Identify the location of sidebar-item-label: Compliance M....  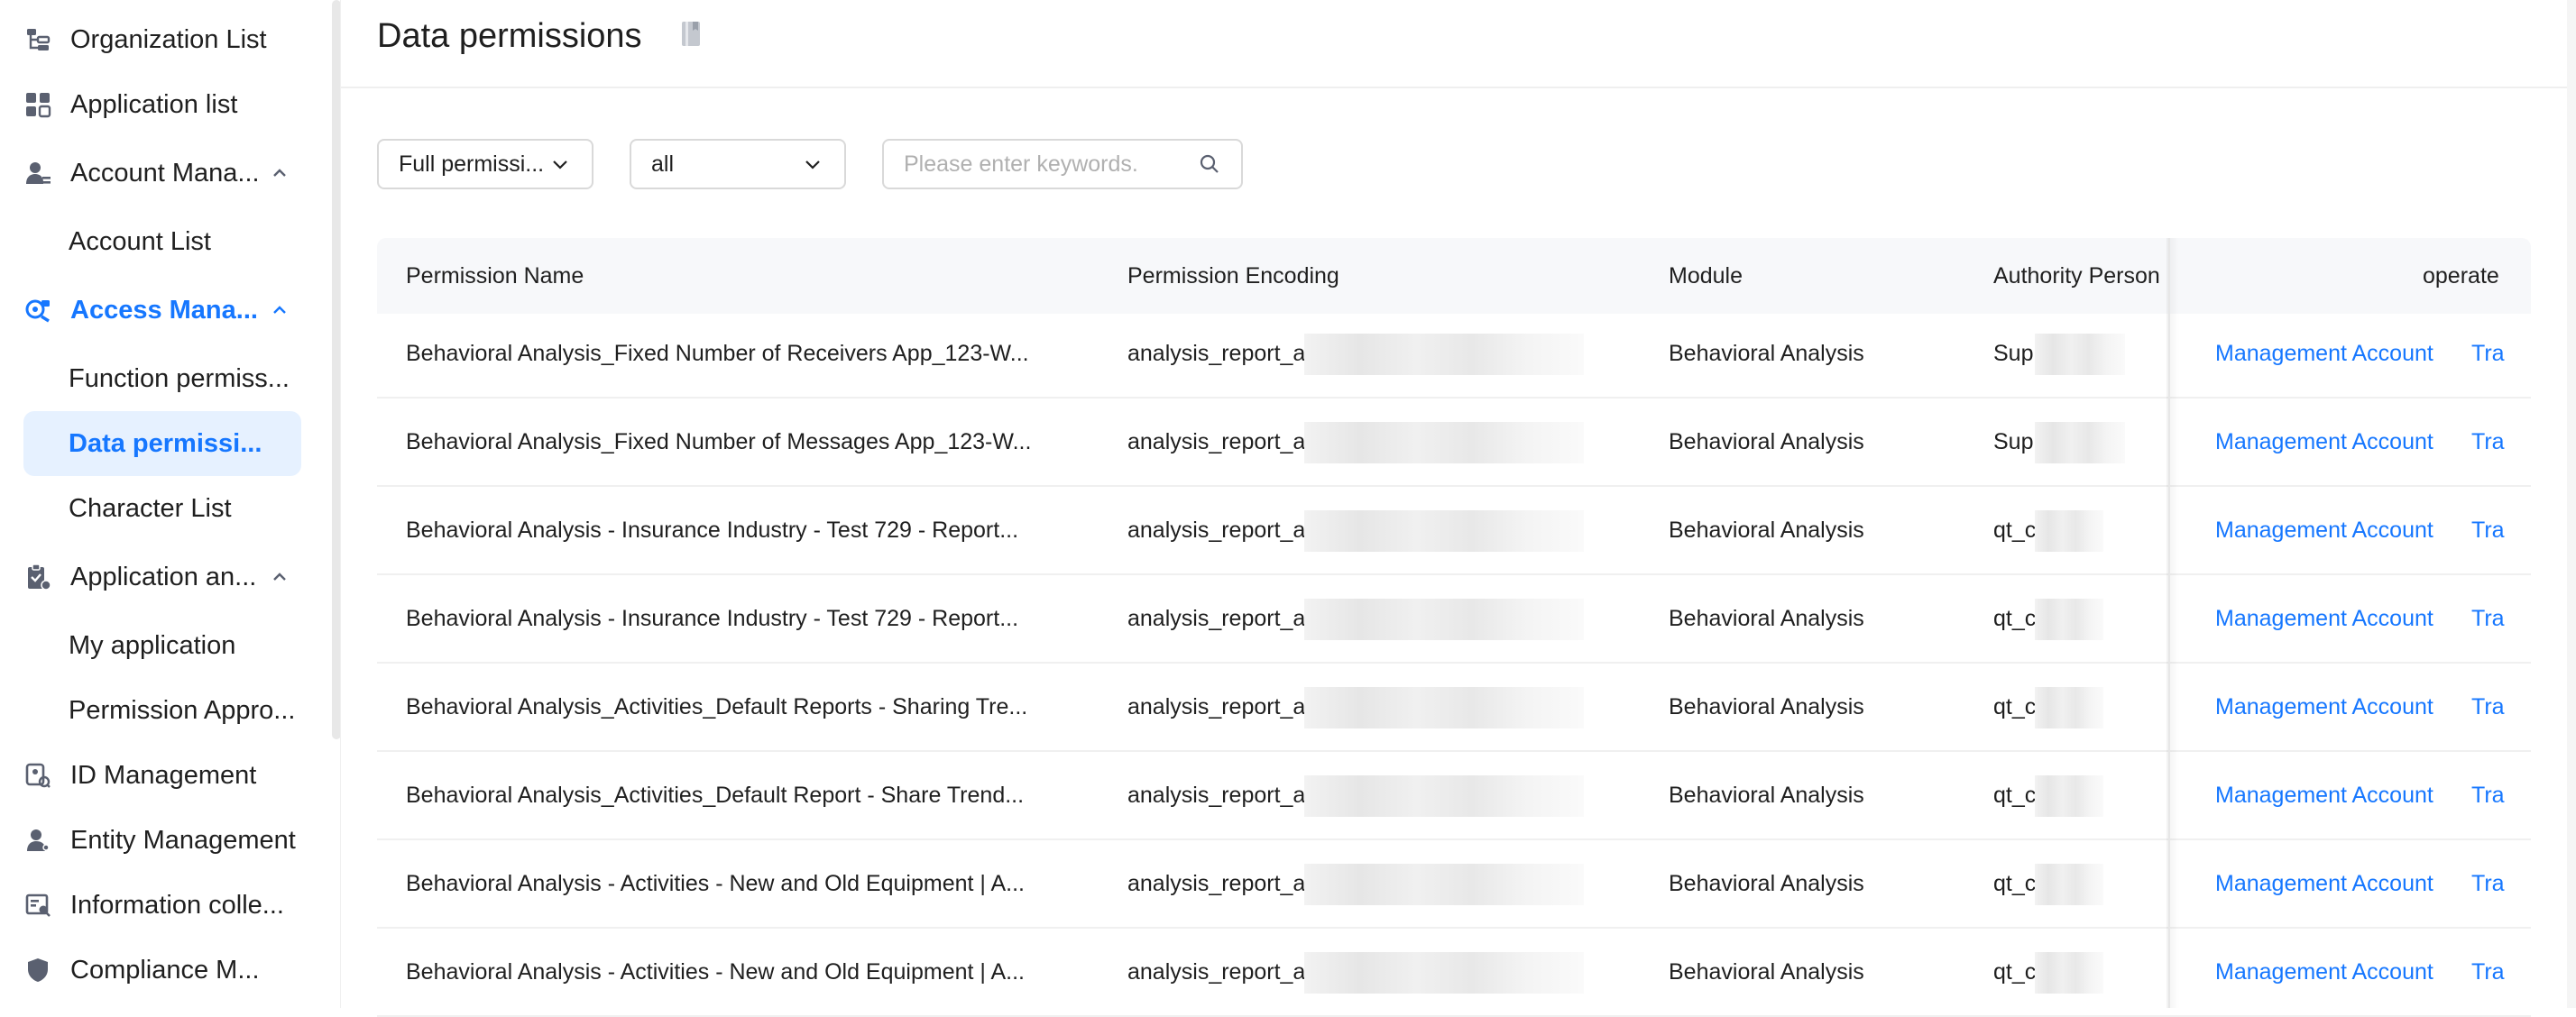
(165, 970).